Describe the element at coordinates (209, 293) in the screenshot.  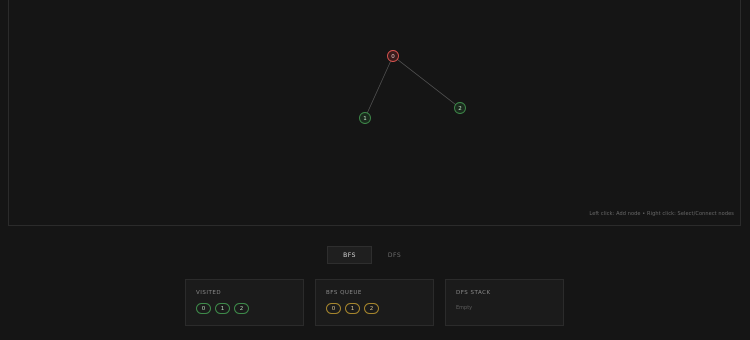
I see `visited-title: VISITED` at that location.